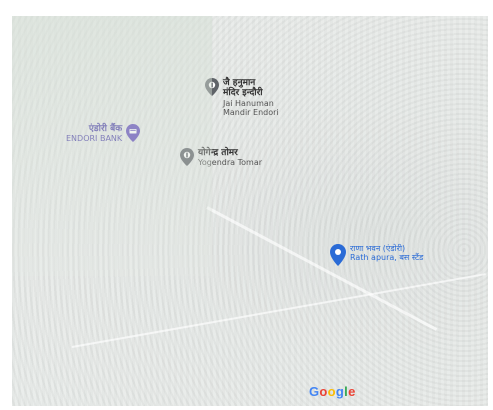  I want to click on google-logo-letter: e, so click(352, 391).